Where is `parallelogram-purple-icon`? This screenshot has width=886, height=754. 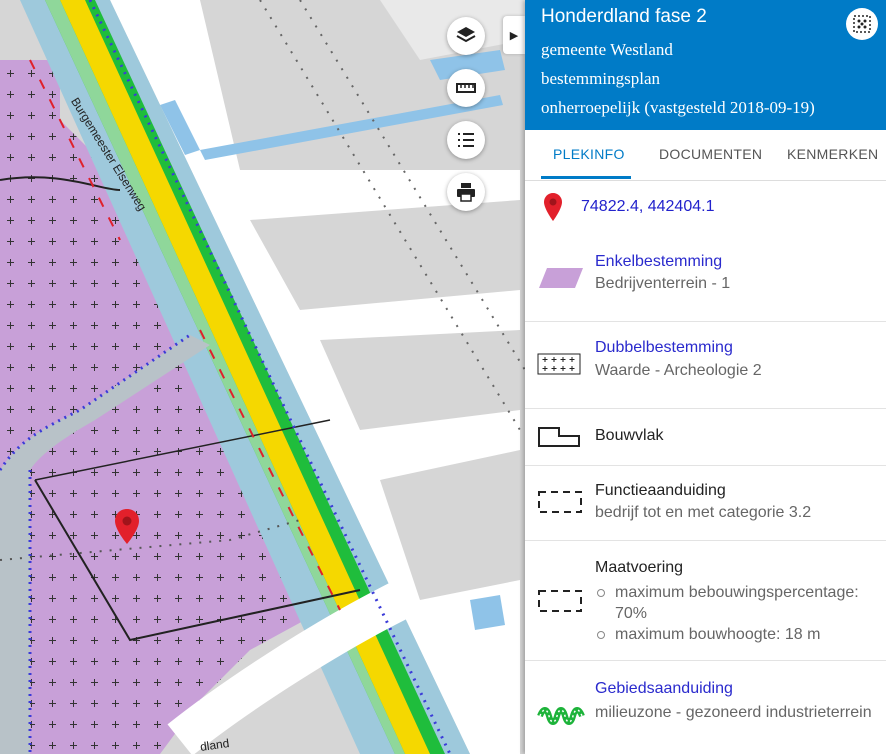 parallelogram-purple-icon is located at coordinates (561, 278).